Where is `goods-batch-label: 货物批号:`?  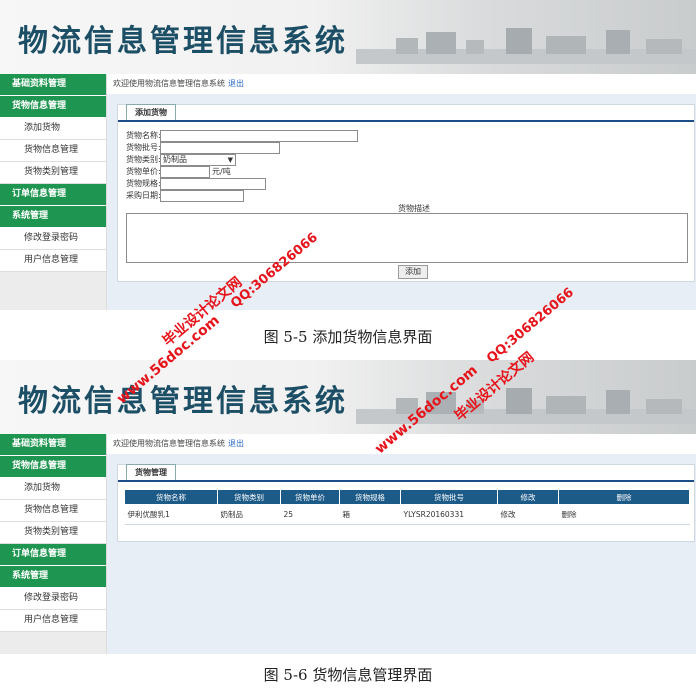
goods-batch-label: 货物批号: is located at coordinates (143, 147).